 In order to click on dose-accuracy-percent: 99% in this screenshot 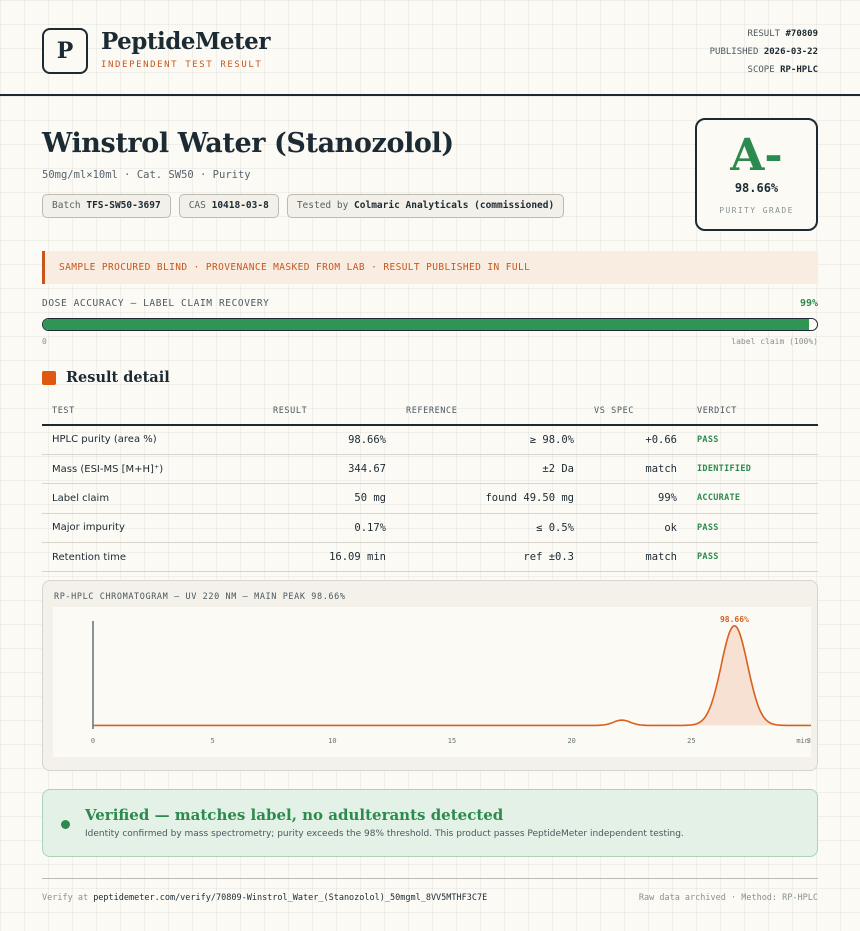, I will do `click(808, 303)`.